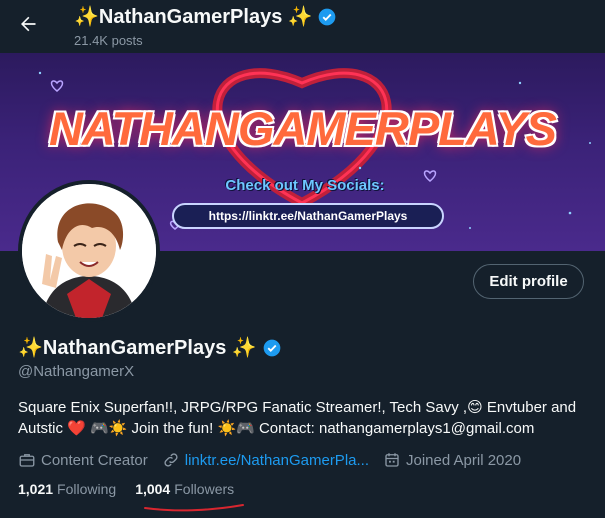 The image size is (605, 518). I want to click on banner-cta: Check out My Socials:, so click(305, 185).